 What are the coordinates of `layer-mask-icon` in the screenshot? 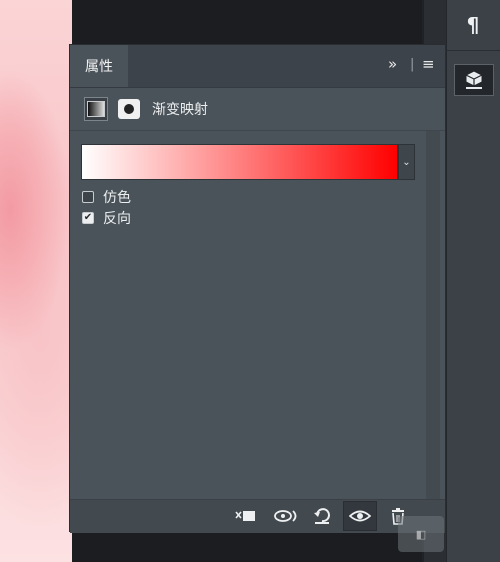 It's located at (129, 109).